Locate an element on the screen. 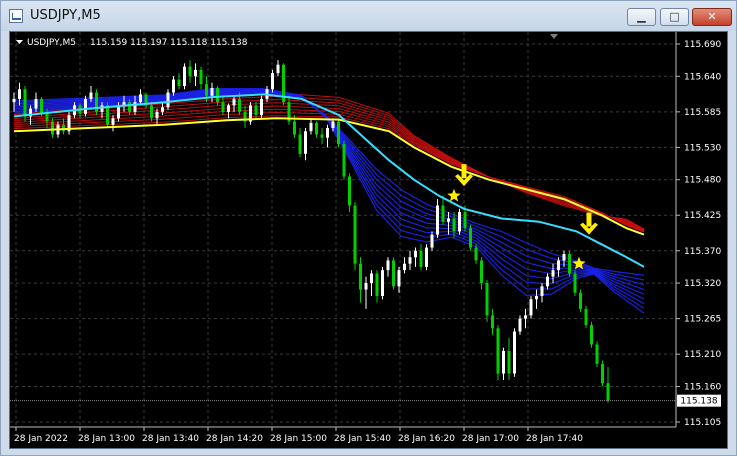 The image size is (737, 456). y-tick-label: 115.105 is located at coordinates (702, 423).